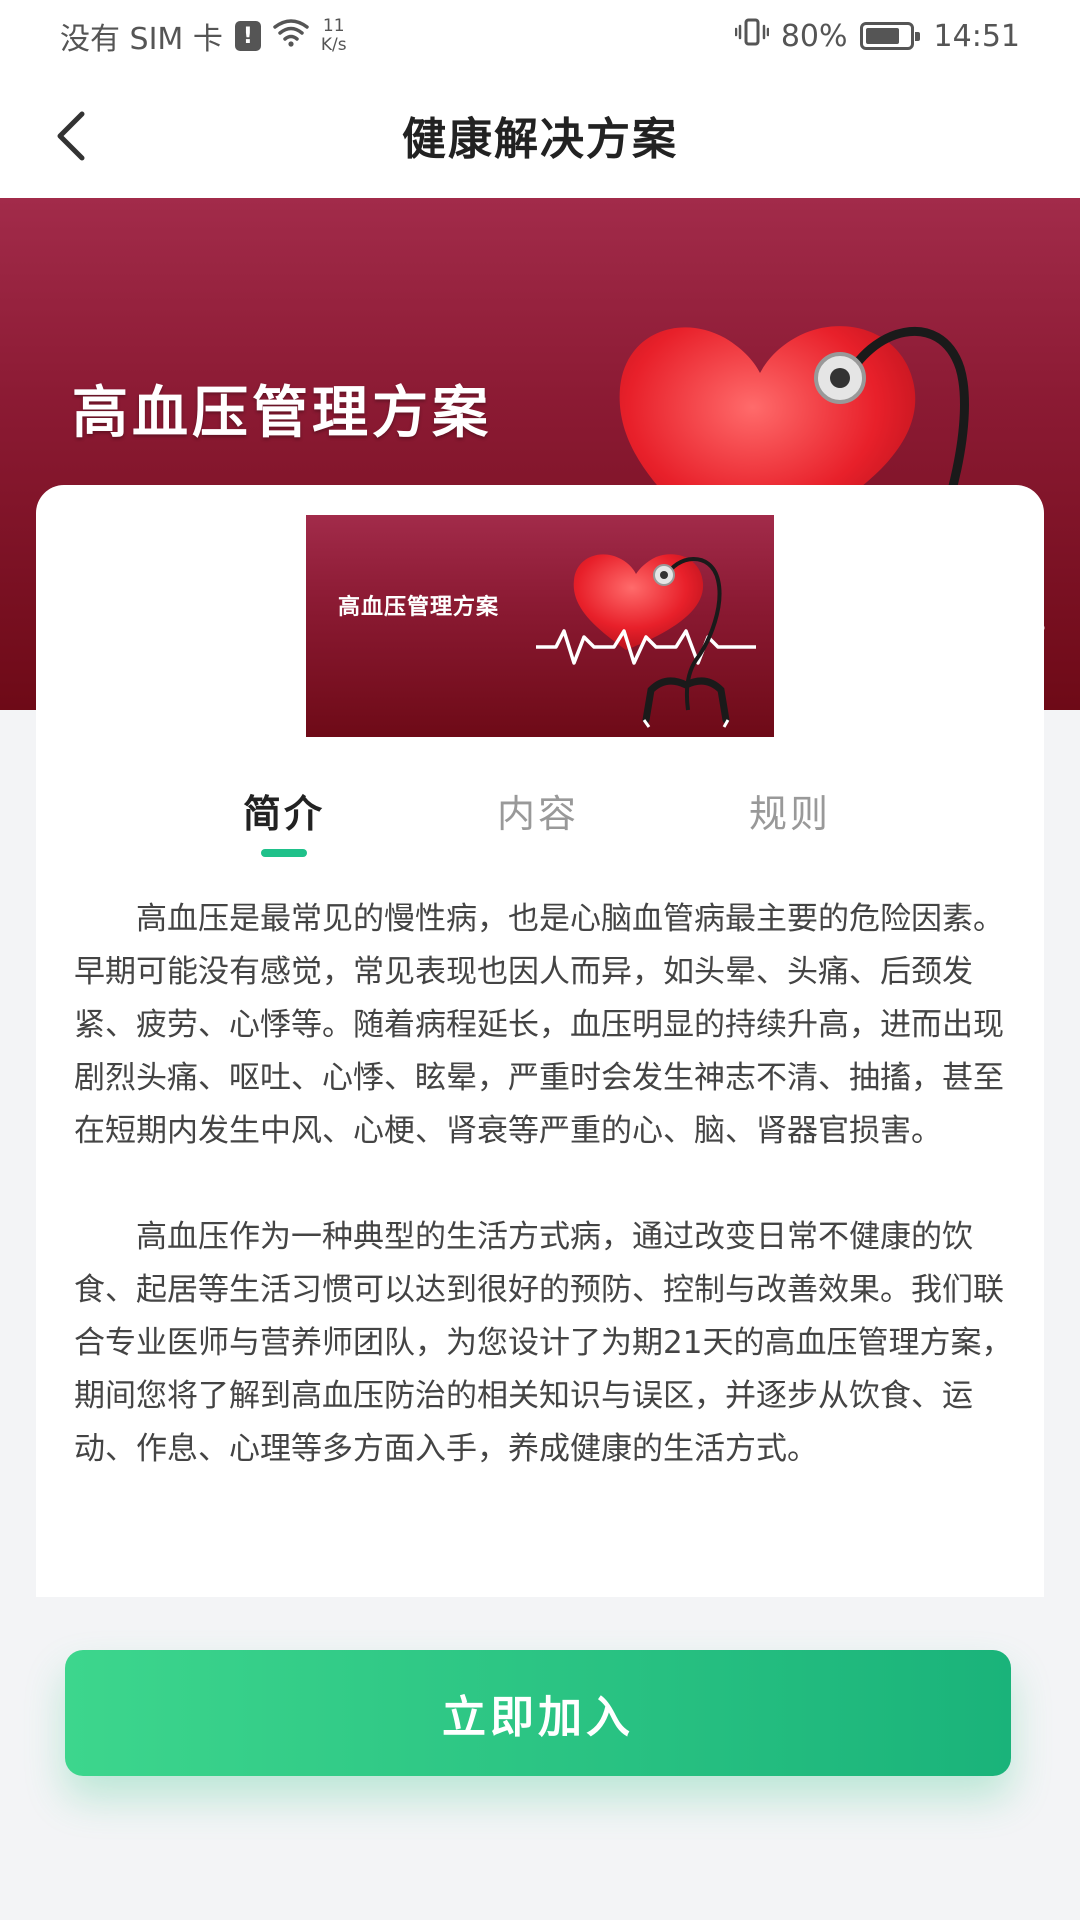 Image resolution: width=1080 pixels, height=1920 pixels. What do you see at coordinates (540, 36) in the screenshot?
I see `status-bar: 没有 SIM 卡 ! 11 K/s 80% 14:51` at bounding box center [540, 36].